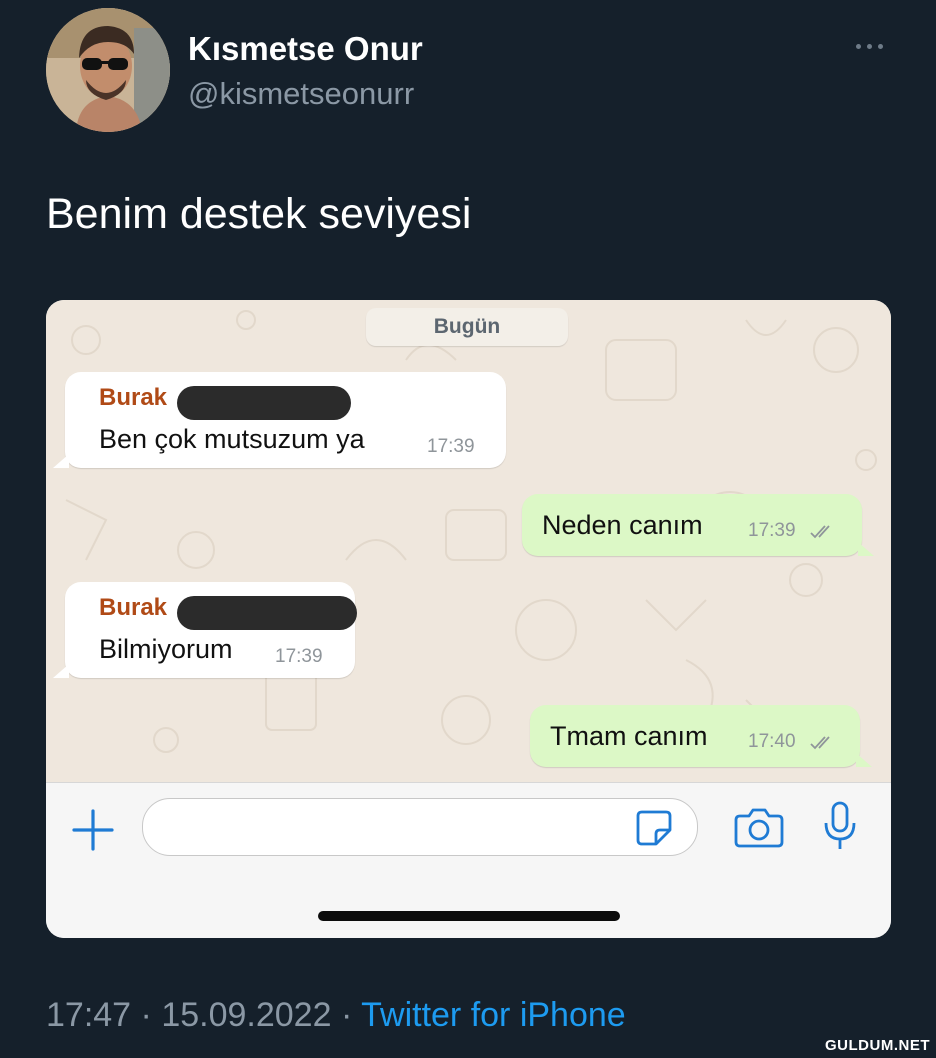 Image resolution: width=936 pixels, height=1058 pixels. What do you see at coordinates (877, 1045) in the screenshot?
I see `watermark: GULDUM.NET` at bounding box center [877, 1045].